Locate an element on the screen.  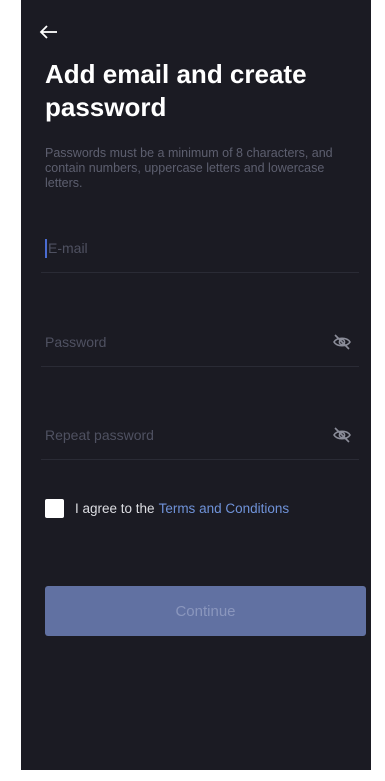
terms-agreement-label: I agree to the is located at coordinates (115, 508).